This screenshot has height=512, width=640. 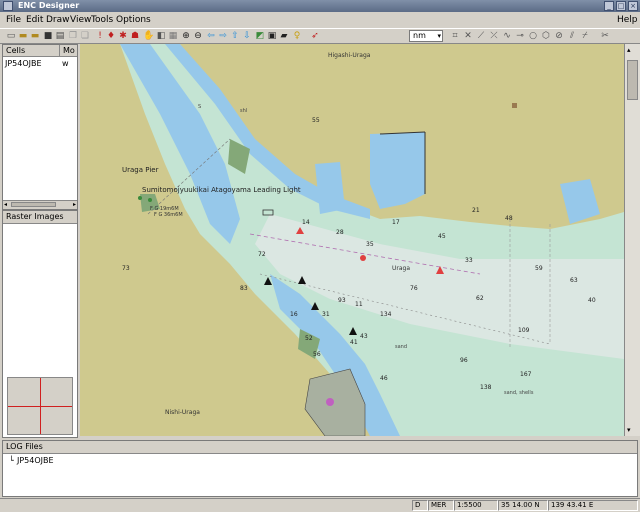 What do you see at coordinates (262, 254) in the screenshot?
I see `depth-sounding: 72` at bounding box center [262, 254].